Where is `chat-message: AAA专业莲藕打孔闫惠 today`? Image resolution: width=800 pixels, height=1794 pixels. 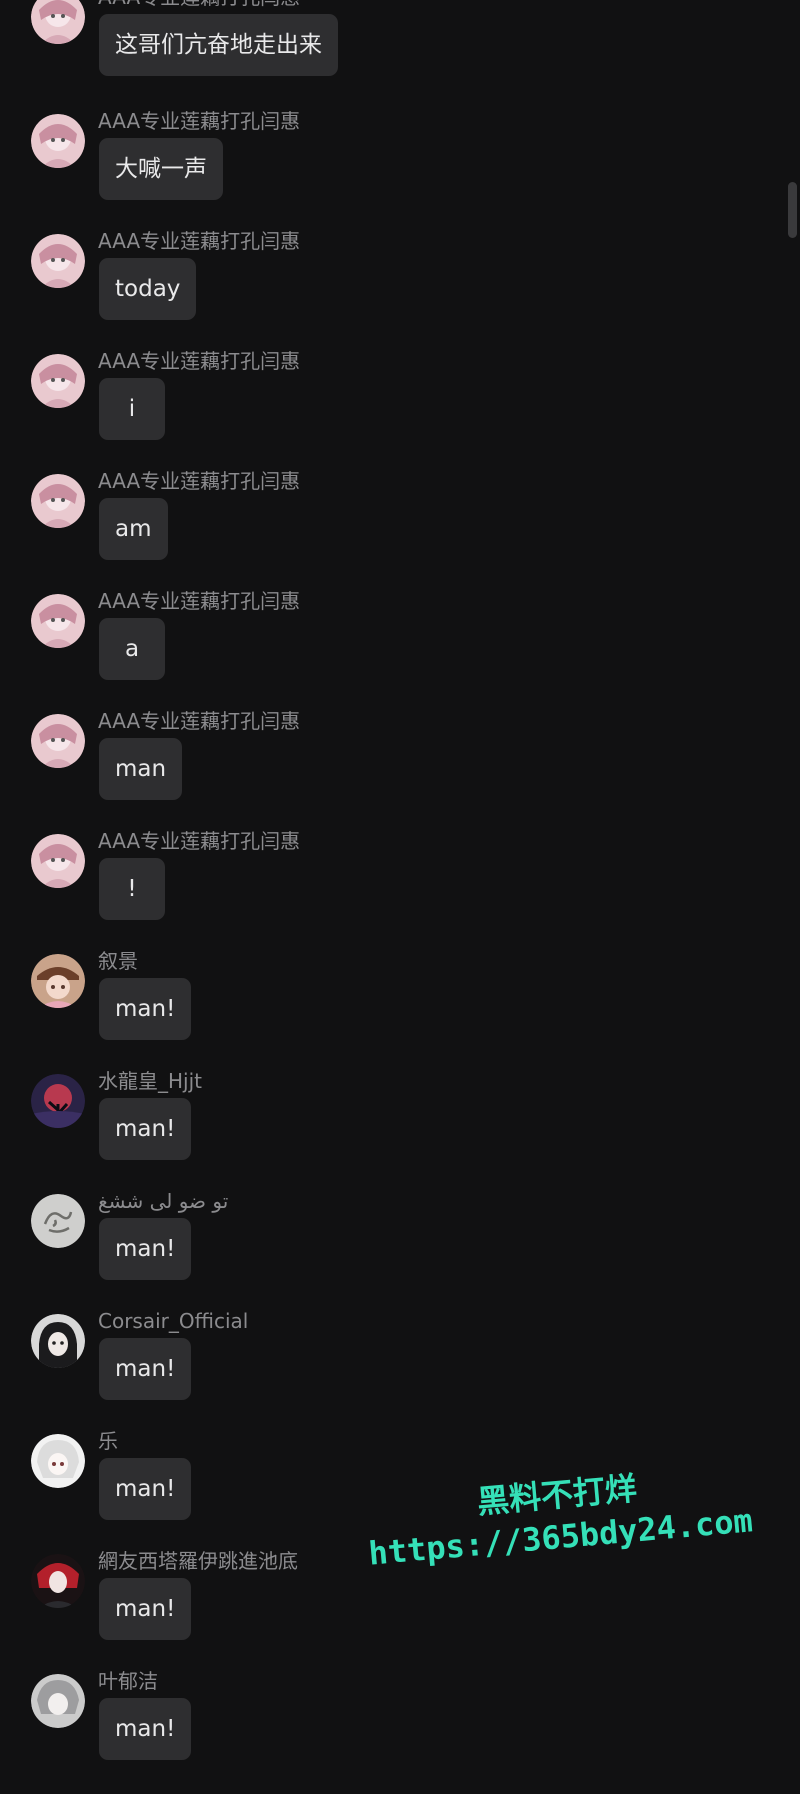
chat-message: AAA专业莲藕打孔闫惠 today is located at coordinates (380, 292).